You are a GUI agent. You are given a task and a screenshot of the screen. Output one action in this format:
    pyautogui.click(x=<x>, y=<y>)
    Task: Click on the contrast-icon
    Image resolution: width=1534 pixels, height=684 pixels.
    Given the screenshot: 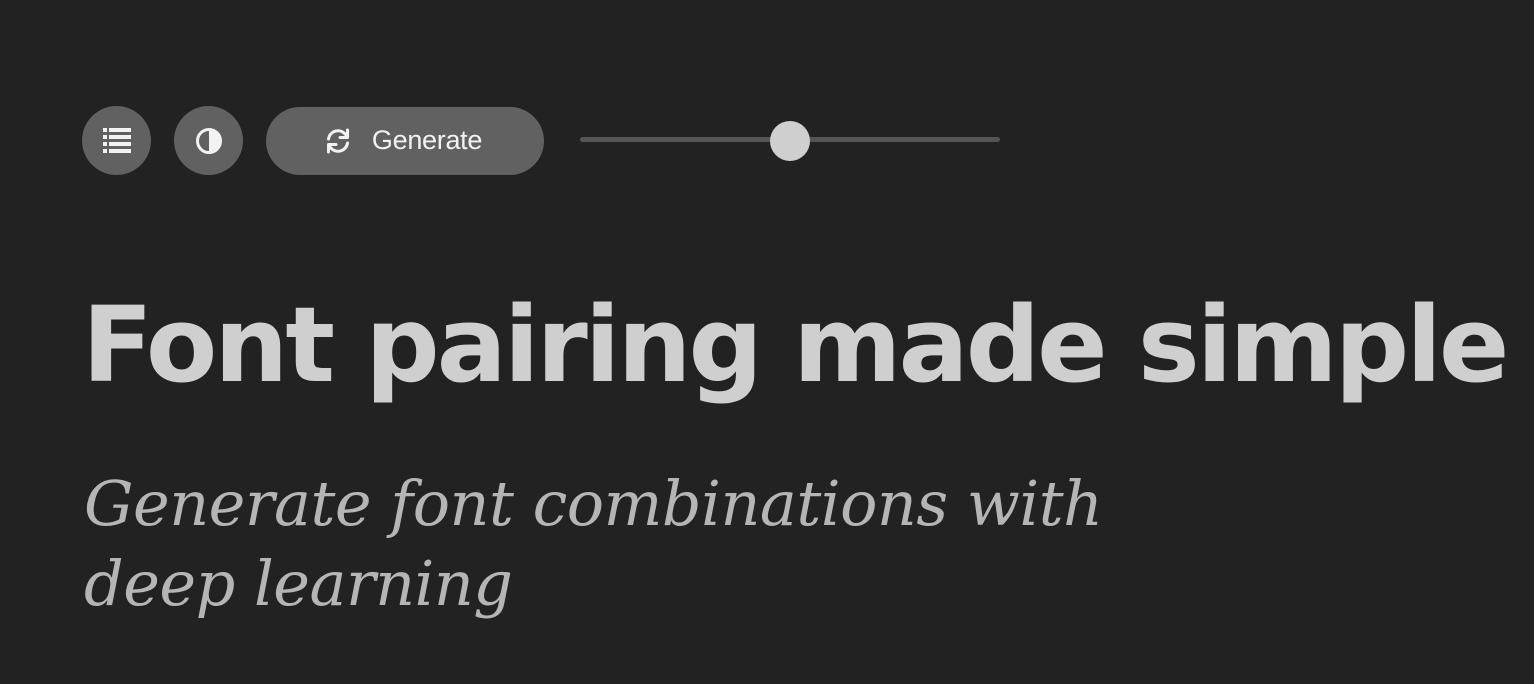 What is the action you would take?
    pyautogui.click(x=208, y=140)
    